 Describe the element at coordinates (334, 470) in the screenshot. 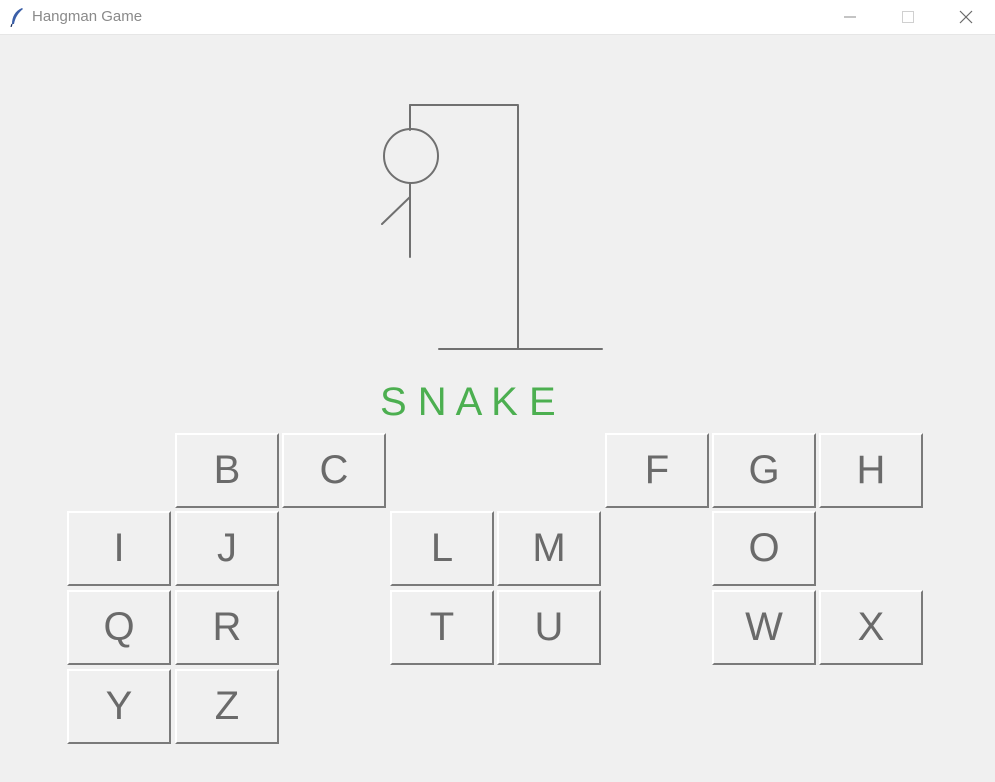

I see `letter-button-c: C` at that location.